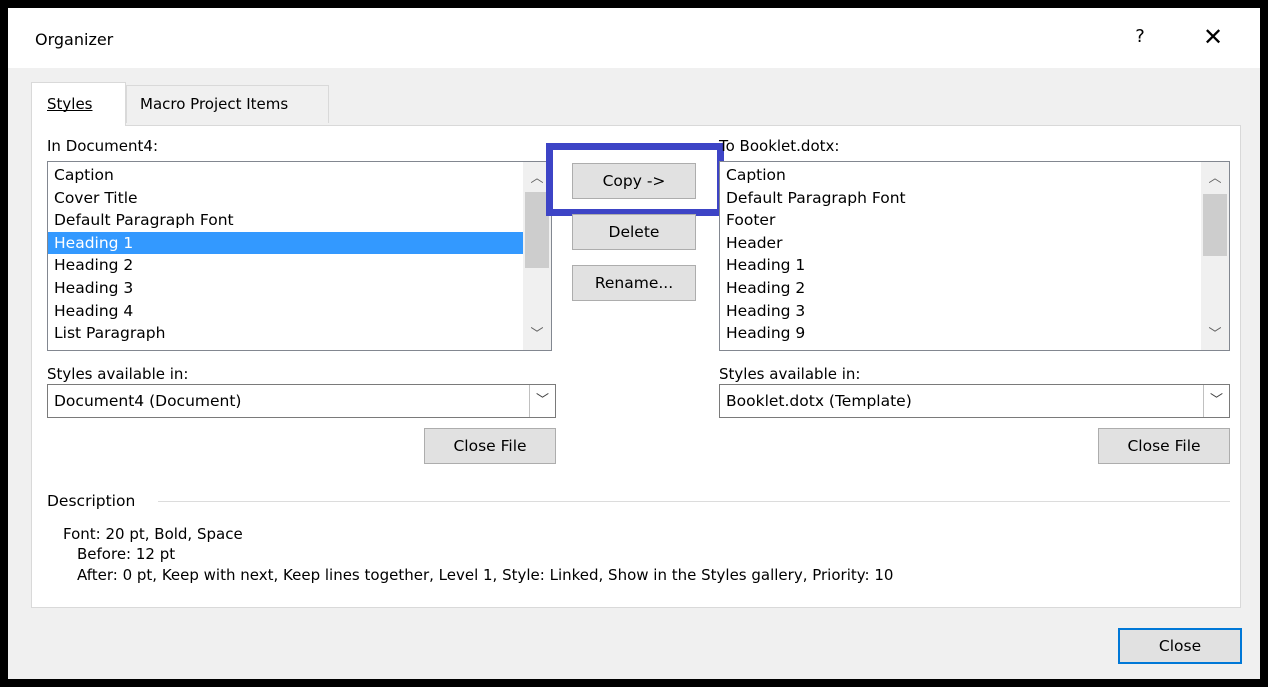 The height and width of the screenshot is (687, 1268). What do you see at coordinates (286, 311) in the screenshot?
I see `list-item: Heading 4` at bounding box center [286, 311].